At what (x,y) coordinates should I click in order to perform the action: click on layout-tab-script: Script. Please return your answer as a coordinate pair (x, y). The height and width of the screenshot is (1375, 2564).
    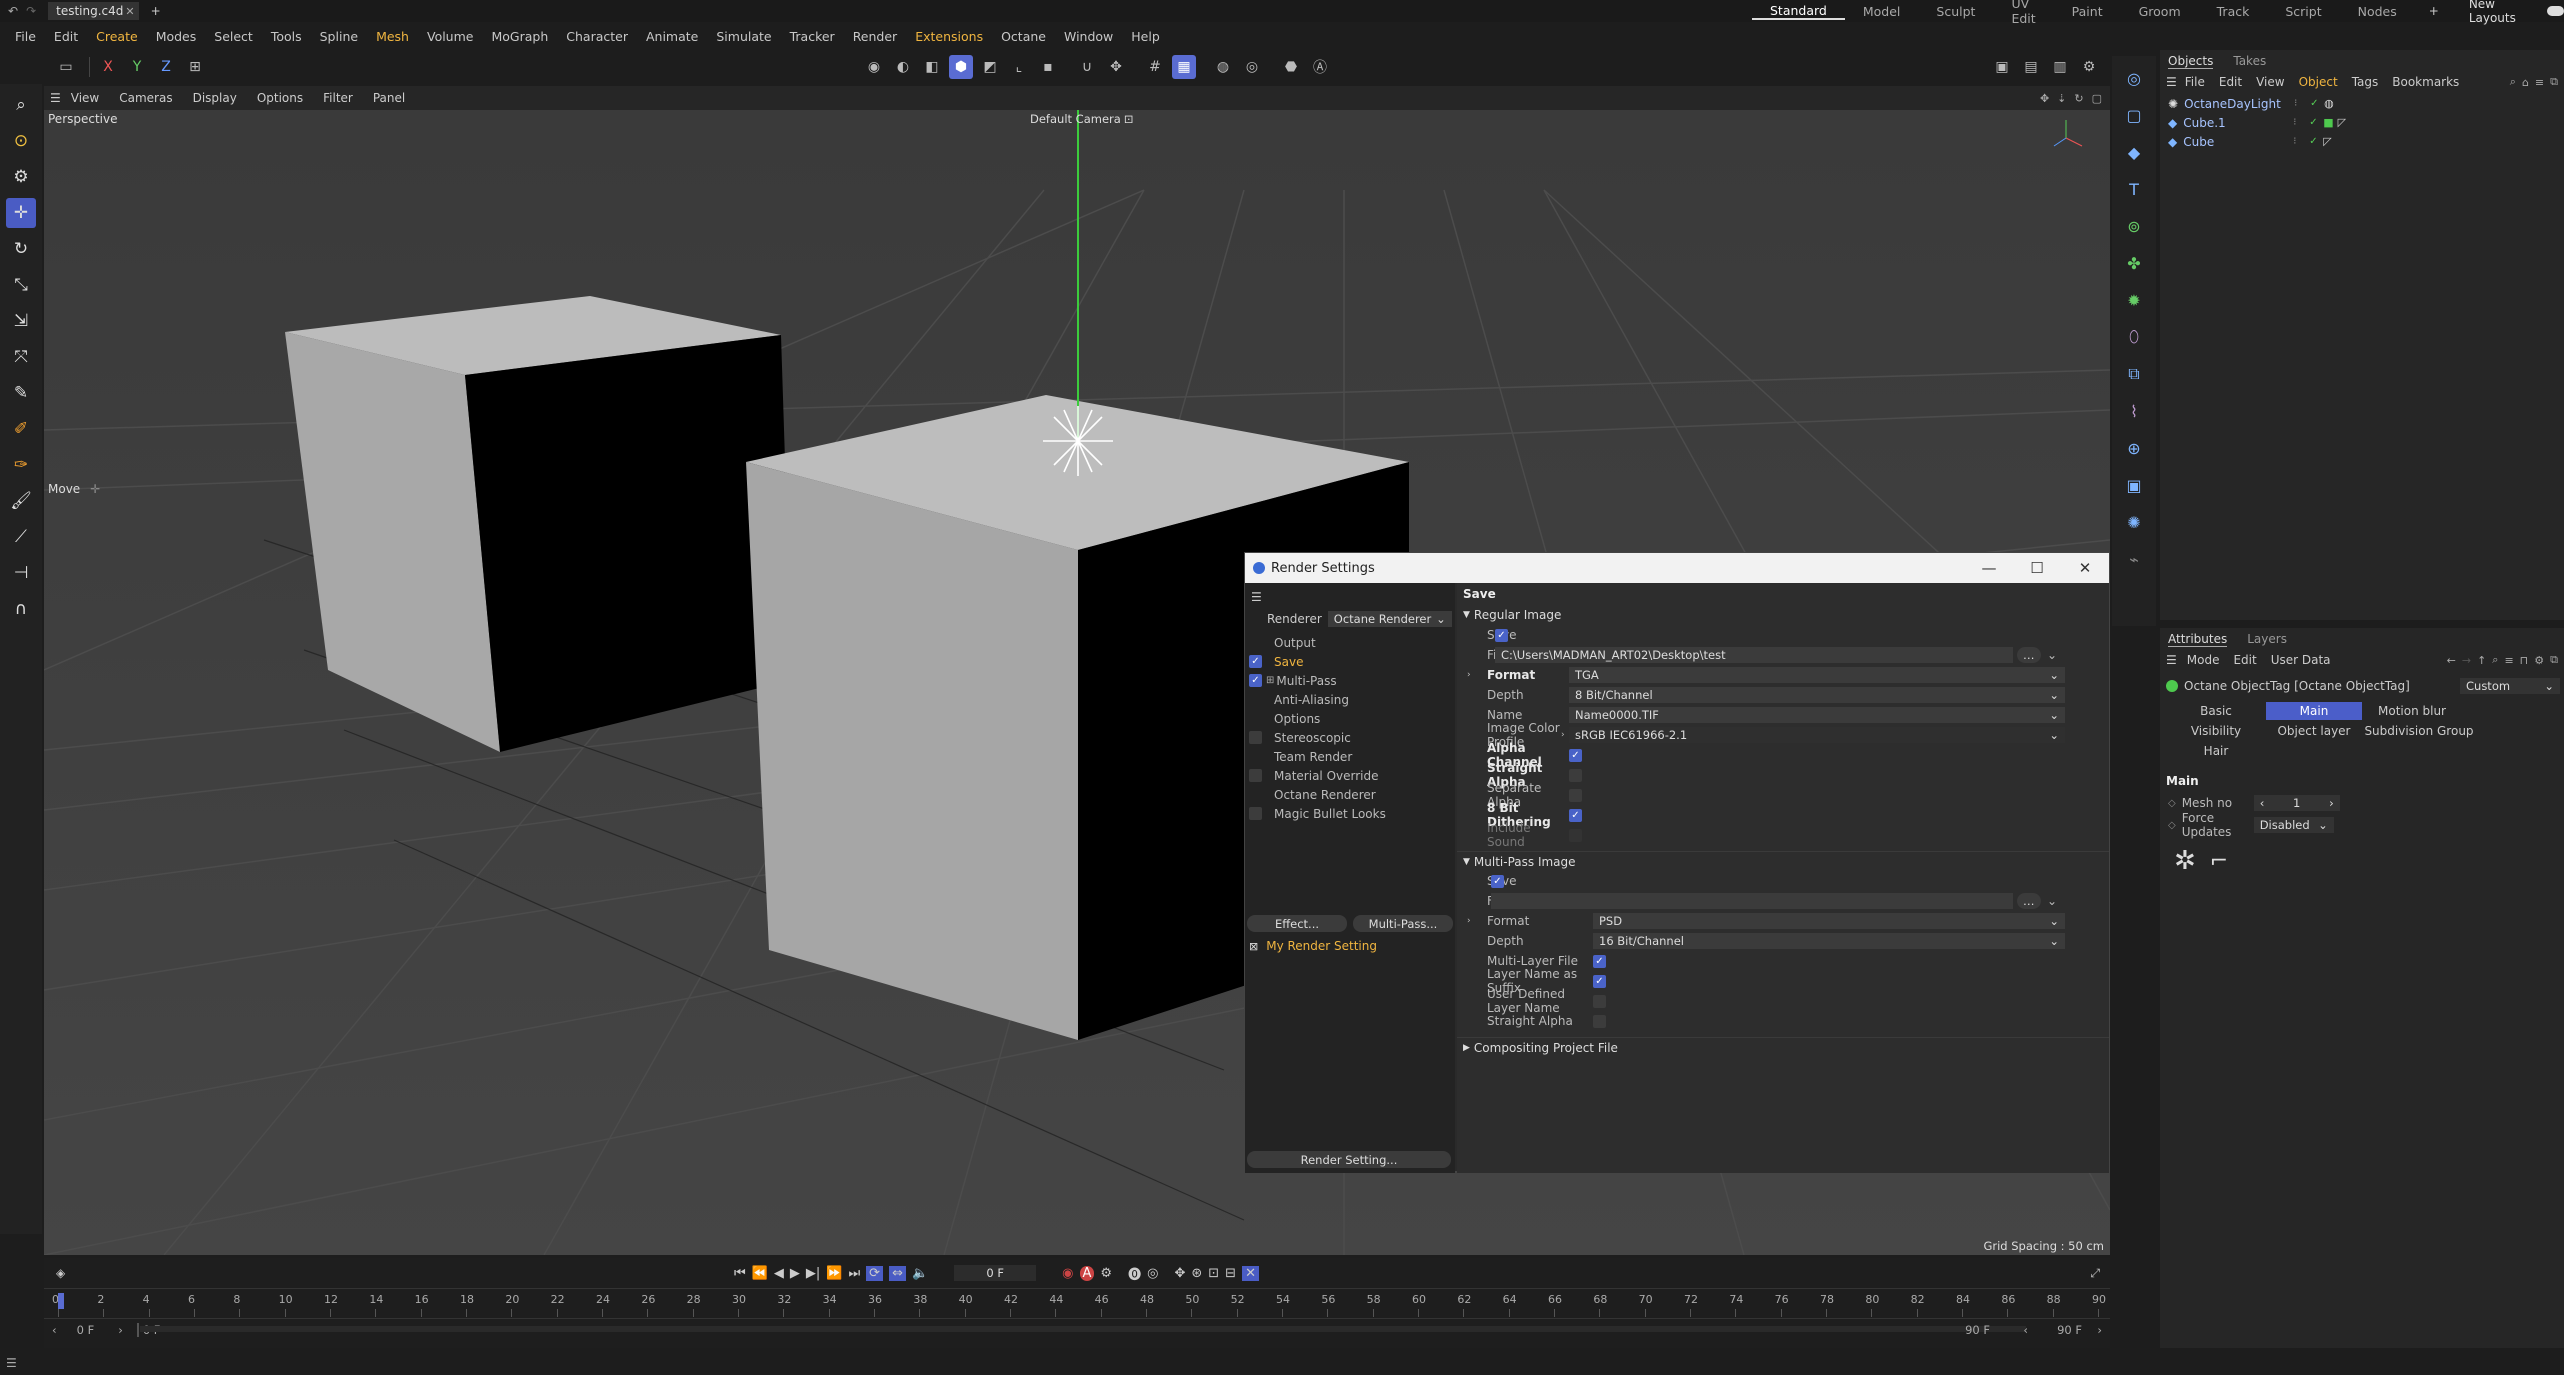
    Looking at the image, I should click on (2303, 11).